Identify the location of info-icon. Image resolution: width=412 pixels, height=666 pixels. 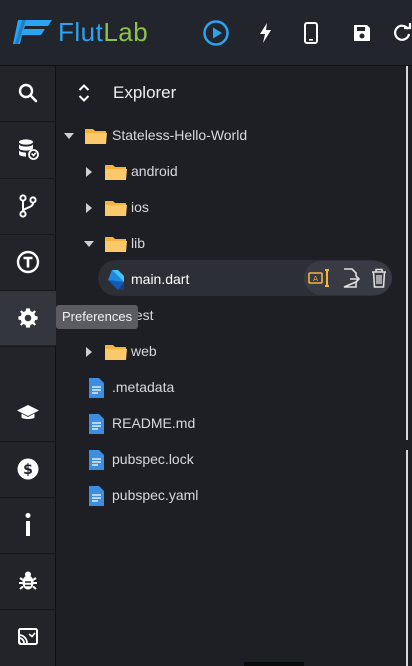
(28, 524).